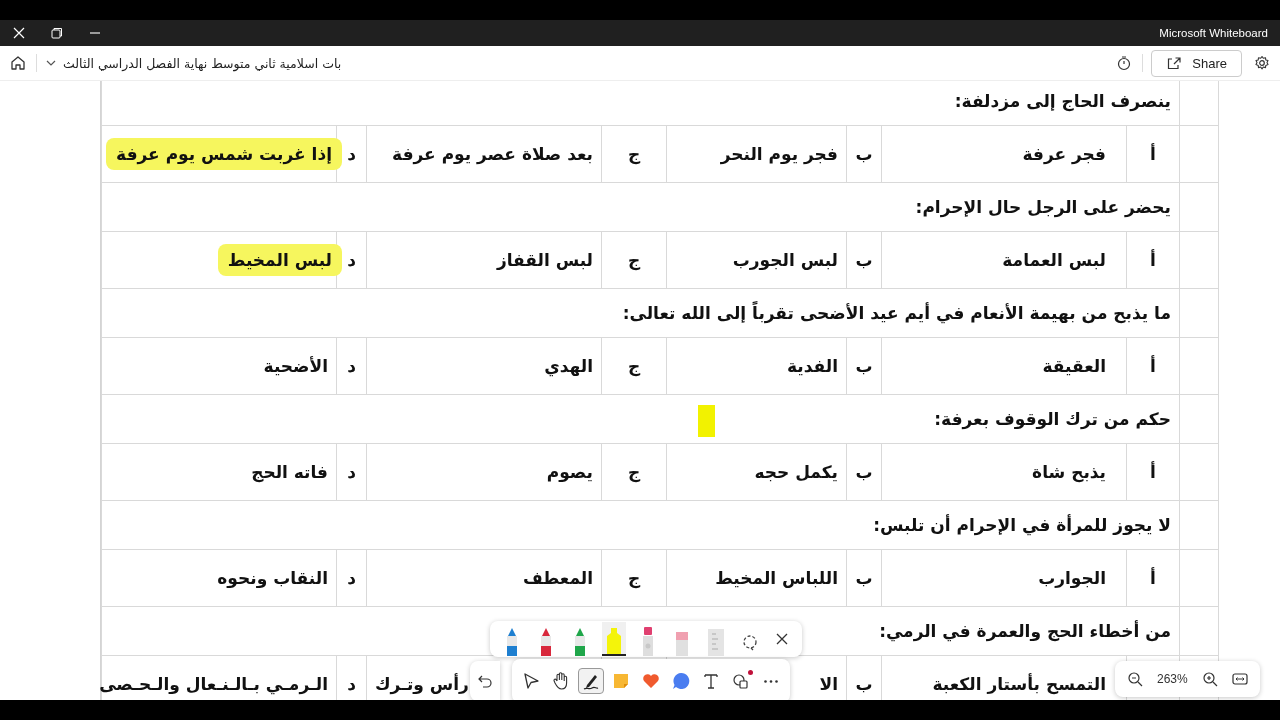  What do you see at coordinates (1213, 33) in the screenshot?
I see `window-title: Microsoft Whiteboard` at bounding box center [1213, 33].